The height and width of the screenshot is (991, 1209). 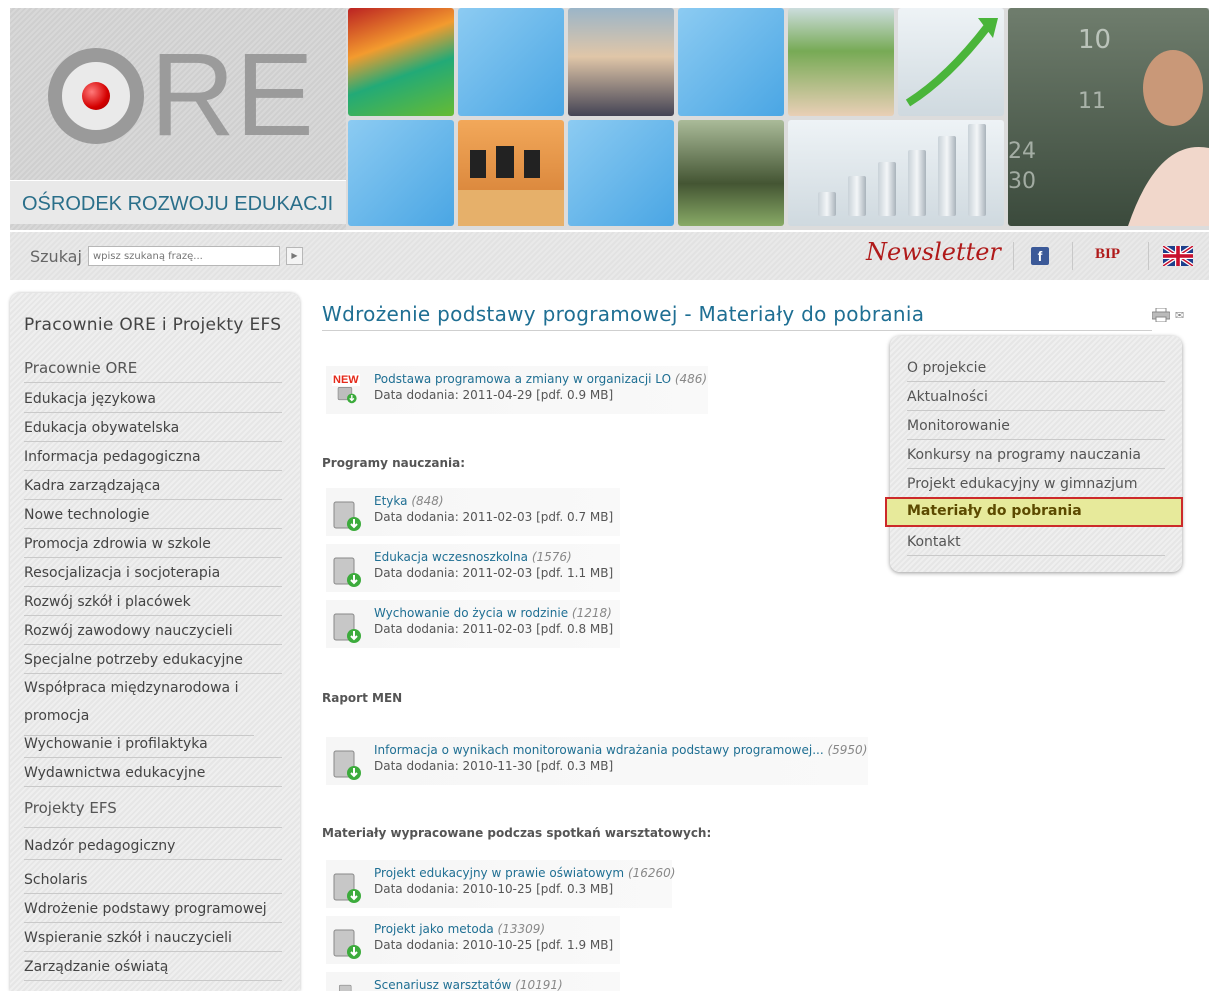 What do you see at coordinates (1094, 40) in the screenshot?
I see `svg-text: 10` at bounding box center [1094, 40].